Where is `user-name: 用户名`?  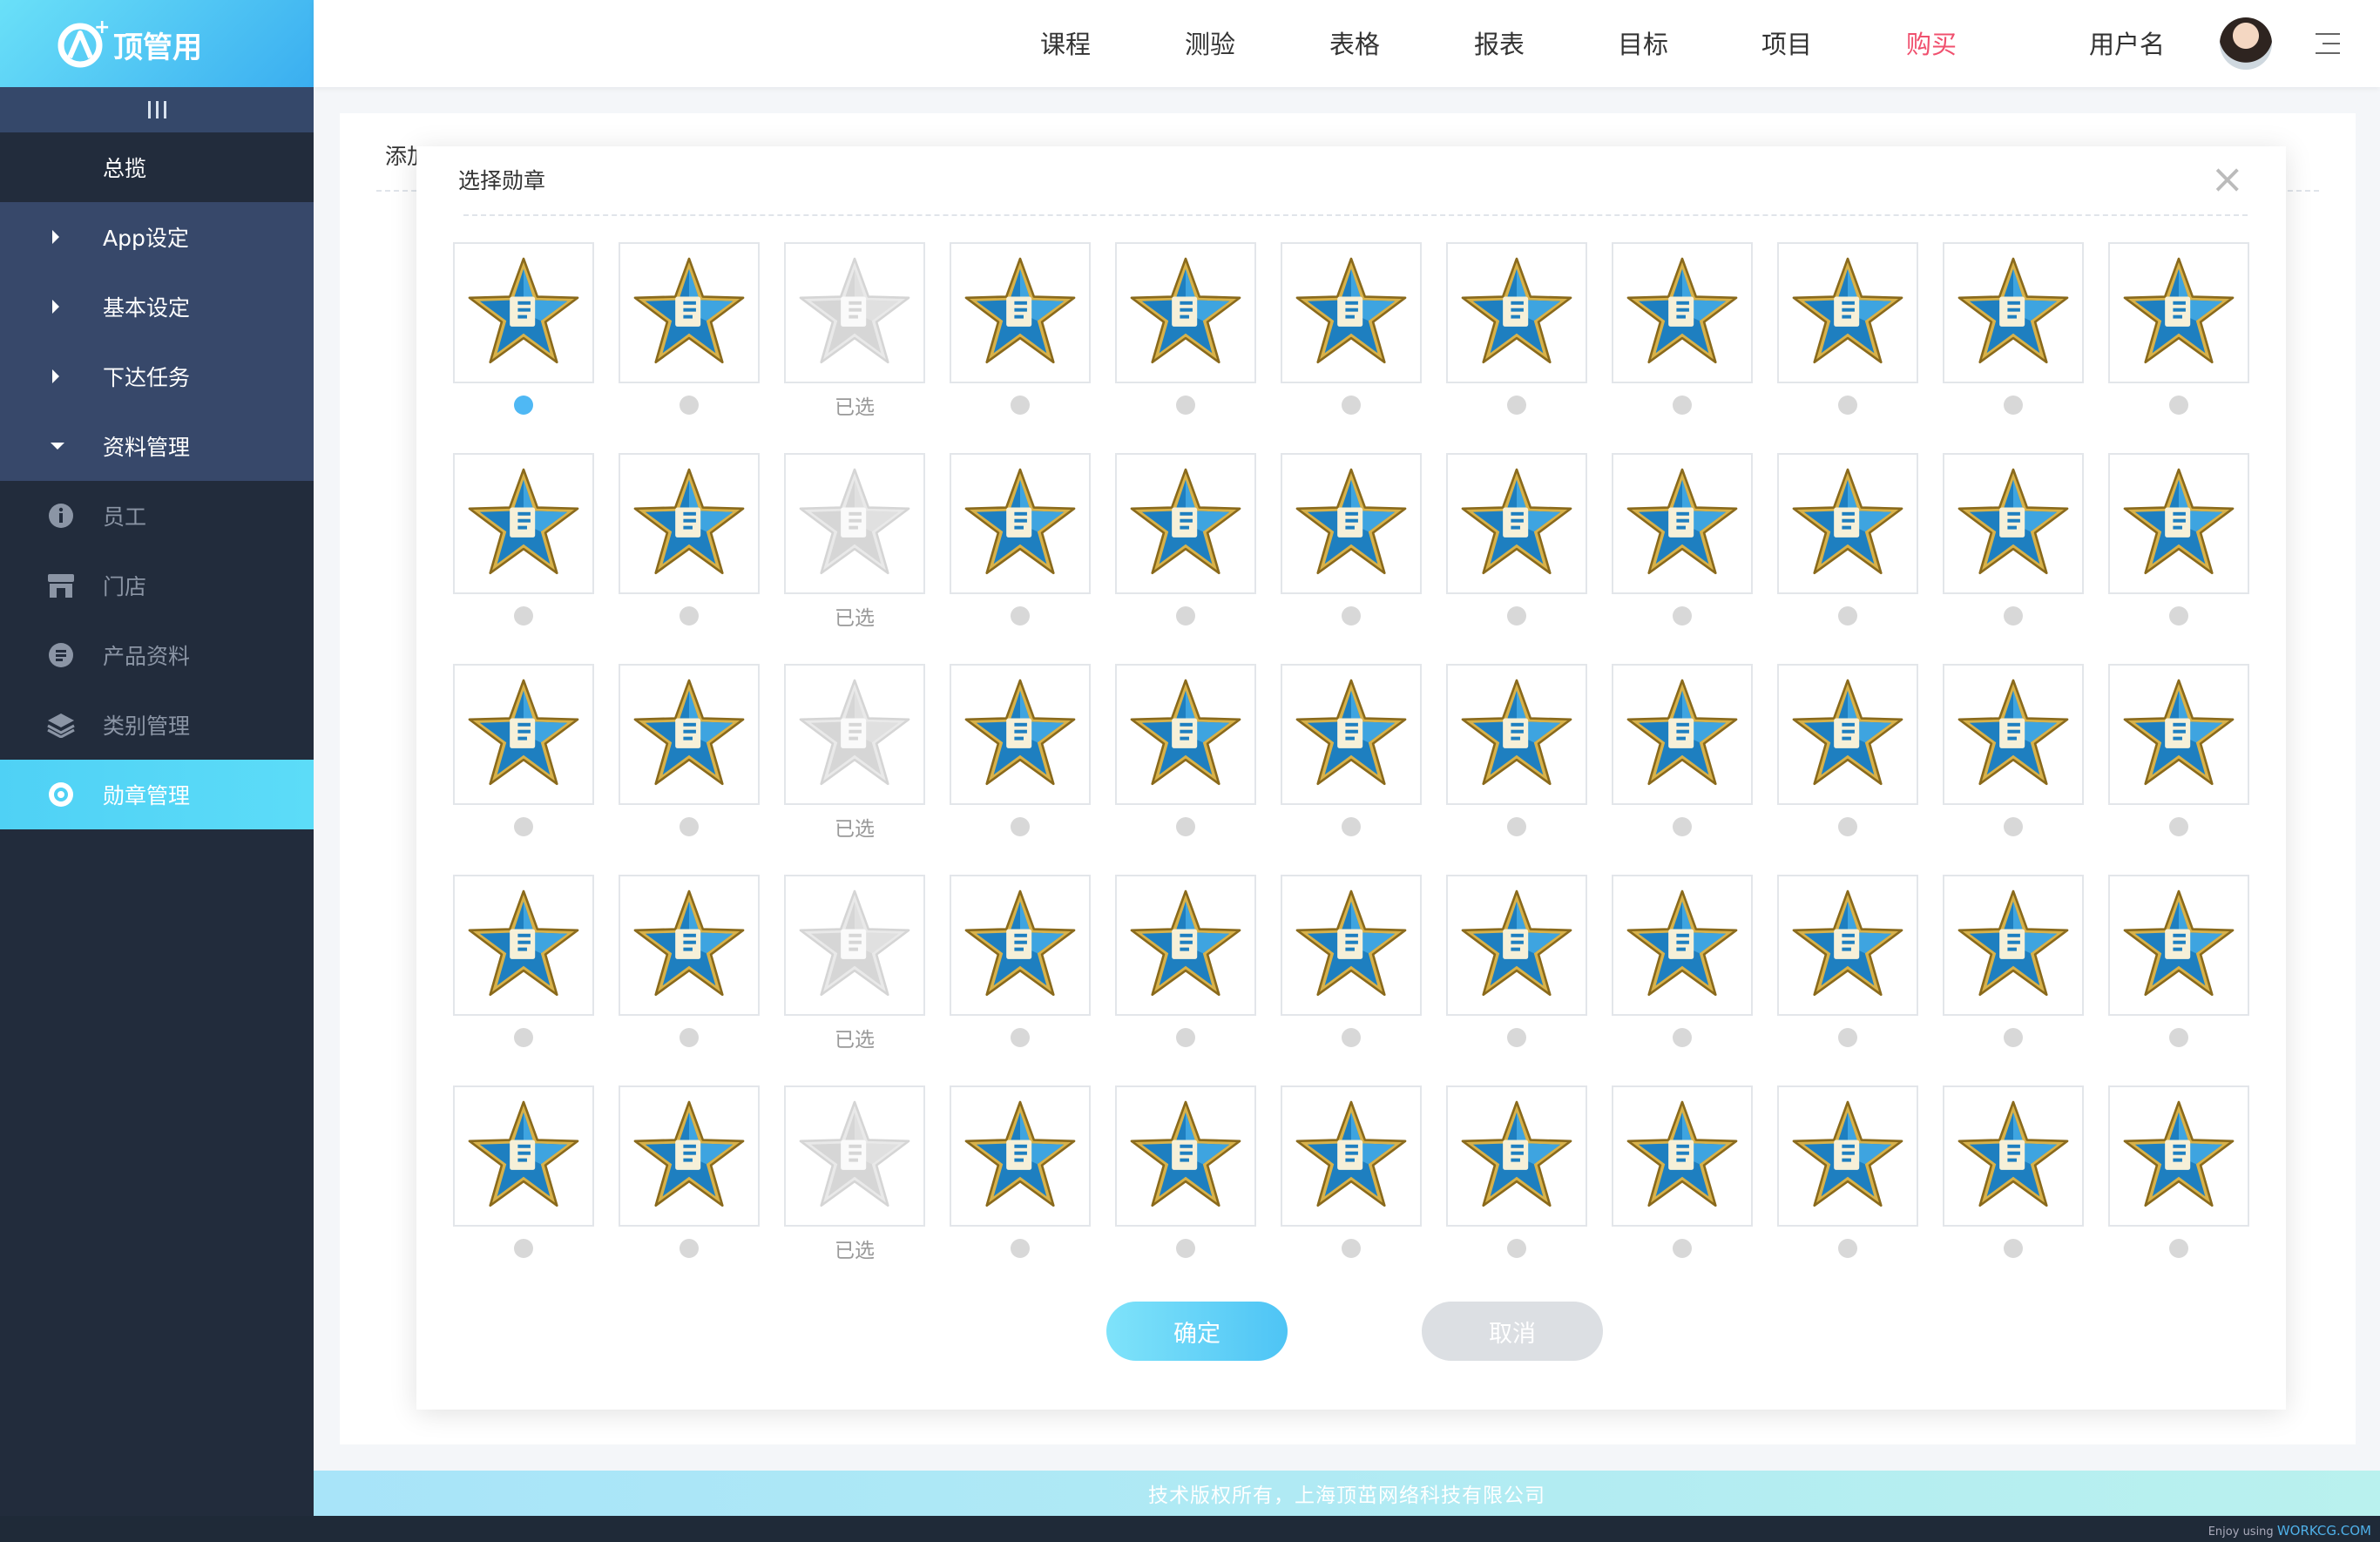 user-name: 用户名 is located at coordinates (2127, 42).